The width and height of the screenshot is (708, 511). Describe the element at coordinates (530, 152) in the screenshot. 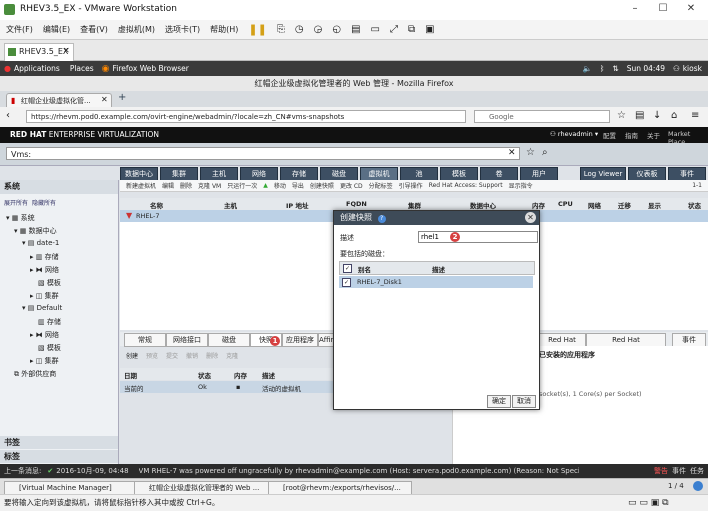

I see `bookmark-search-icon: ☆` at that location.